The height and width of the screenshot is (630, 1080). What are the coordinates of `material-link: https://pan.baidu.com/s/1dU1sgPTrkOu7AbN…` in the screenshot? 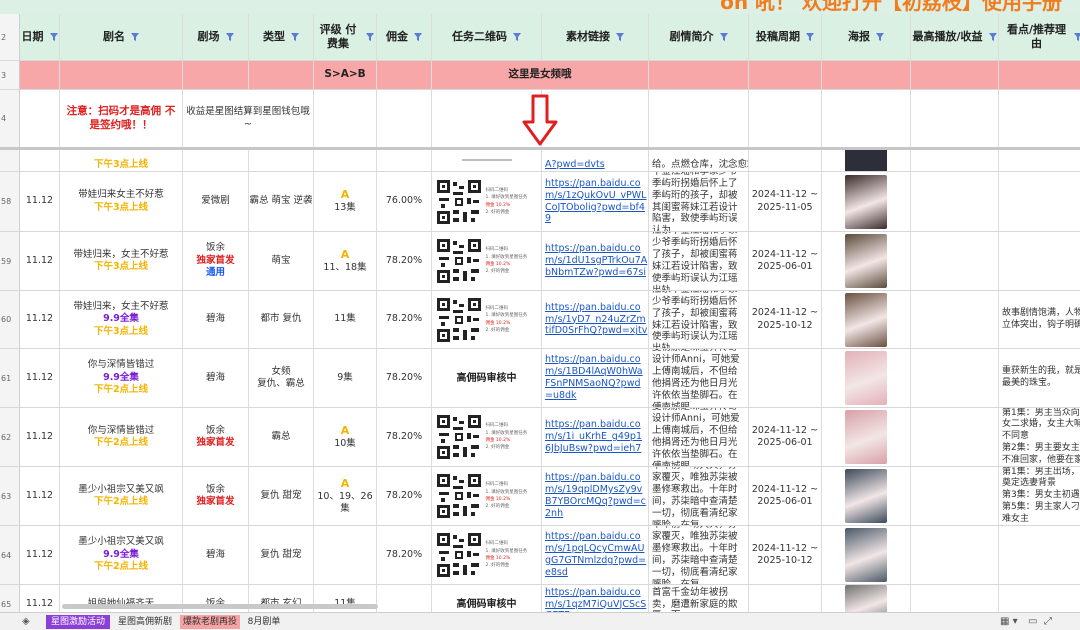 It's located at (595, 261).